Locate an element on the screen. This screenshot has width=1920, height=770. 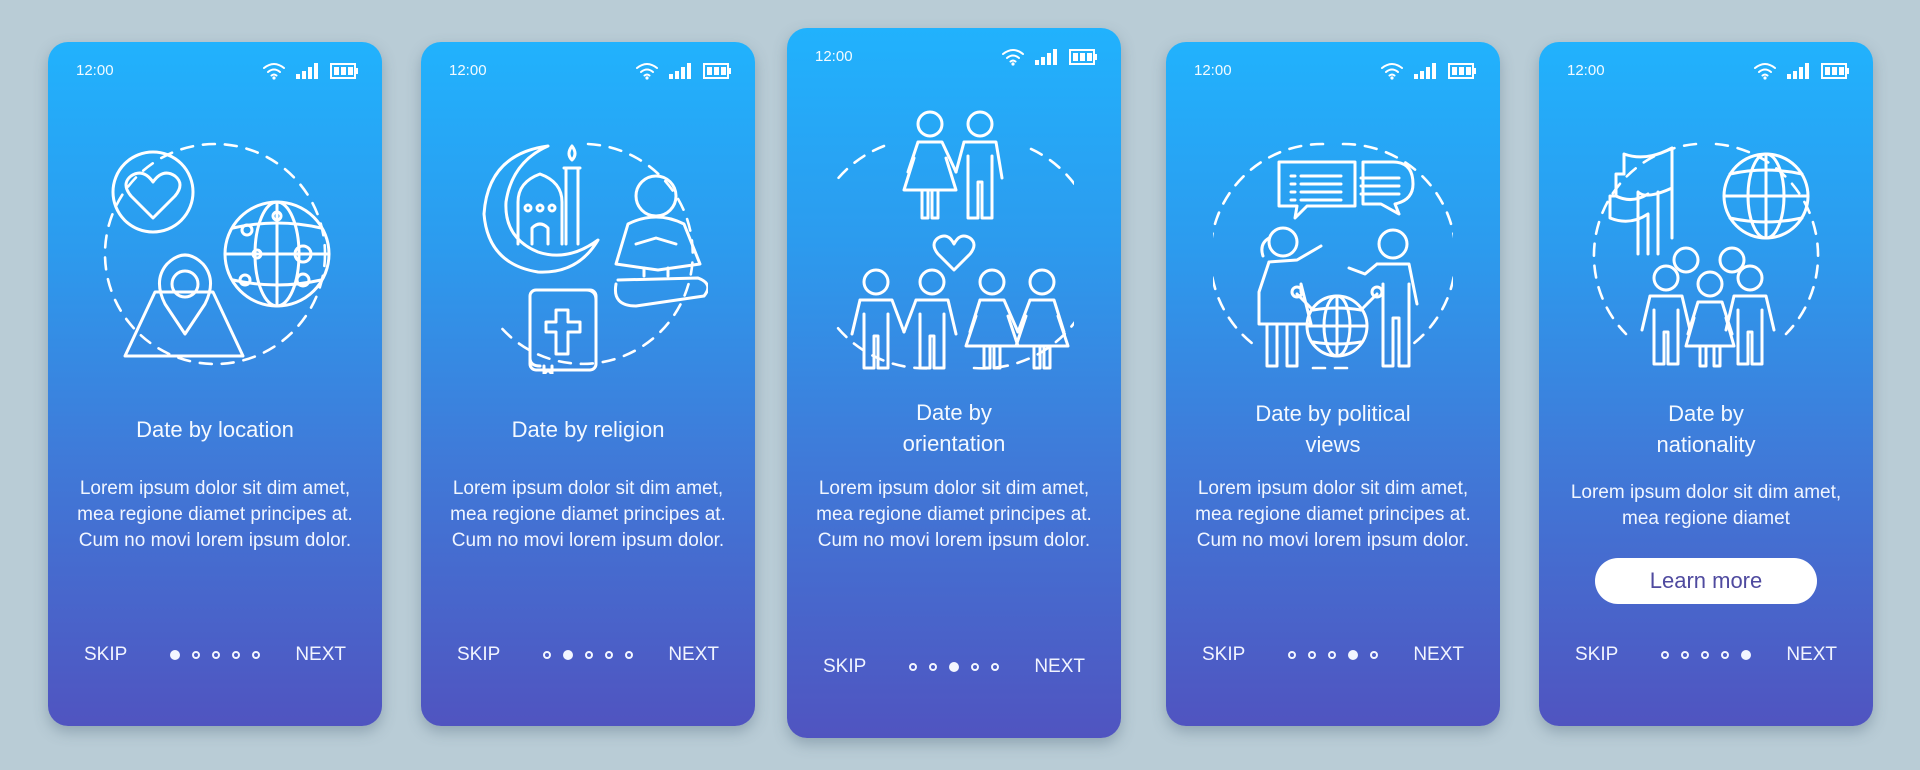
location-dating-icon is located at coordinates (217, 254).